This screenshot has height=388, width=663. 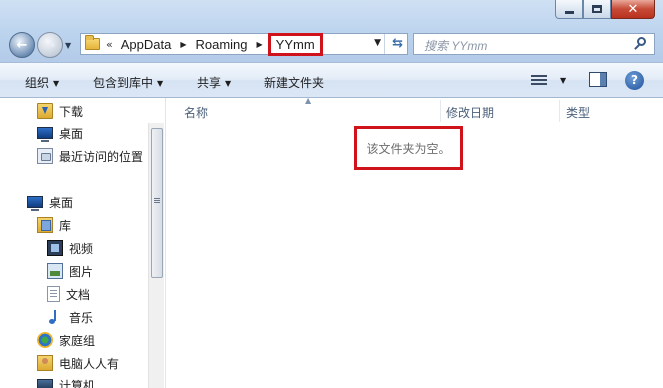 I want to click on document-library-icon, so click(x=53, y=294).